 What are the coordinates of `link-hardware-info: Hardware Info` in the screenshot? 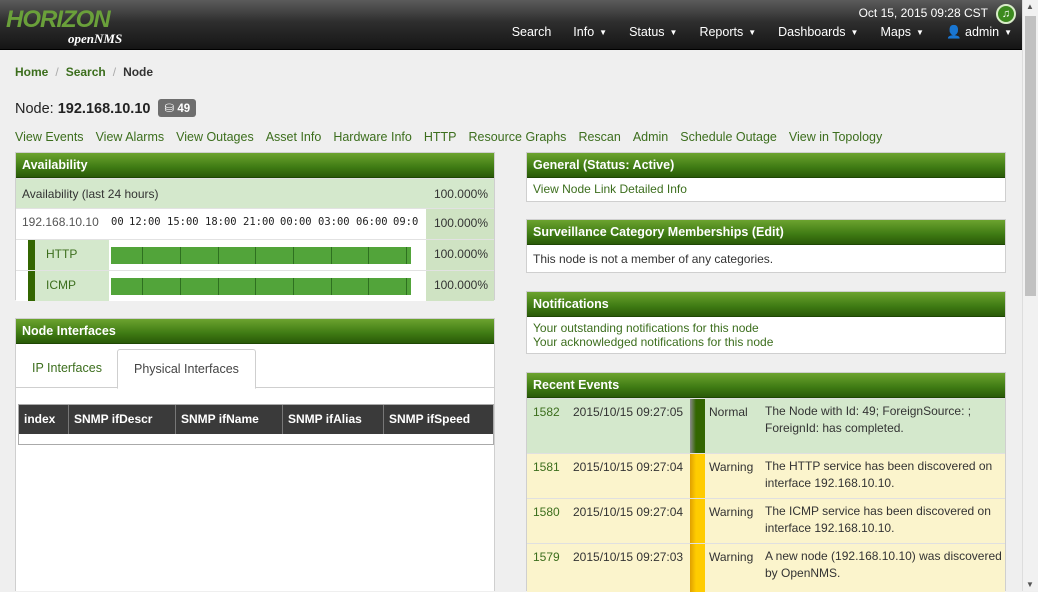 It's located at (372, 137).